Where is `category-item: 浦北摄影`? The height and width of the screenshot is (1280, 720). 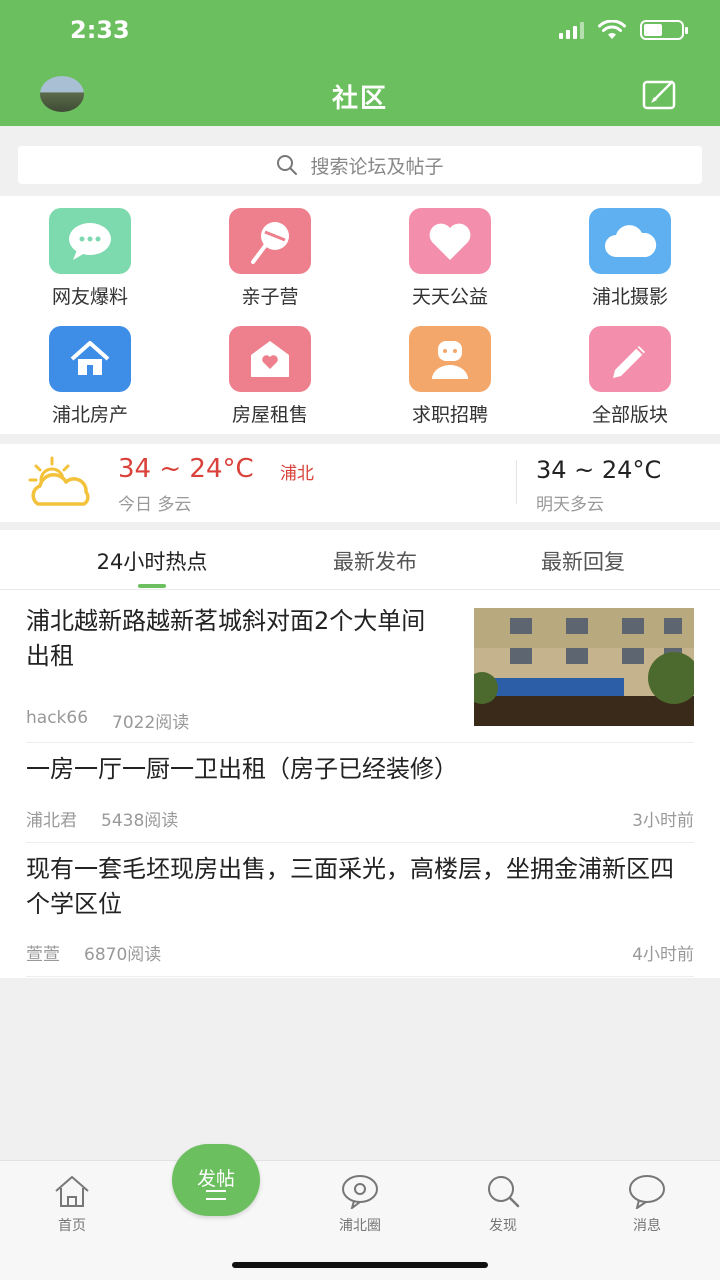 category-item: 浦北摄影 is located at coordinates (630, 255).